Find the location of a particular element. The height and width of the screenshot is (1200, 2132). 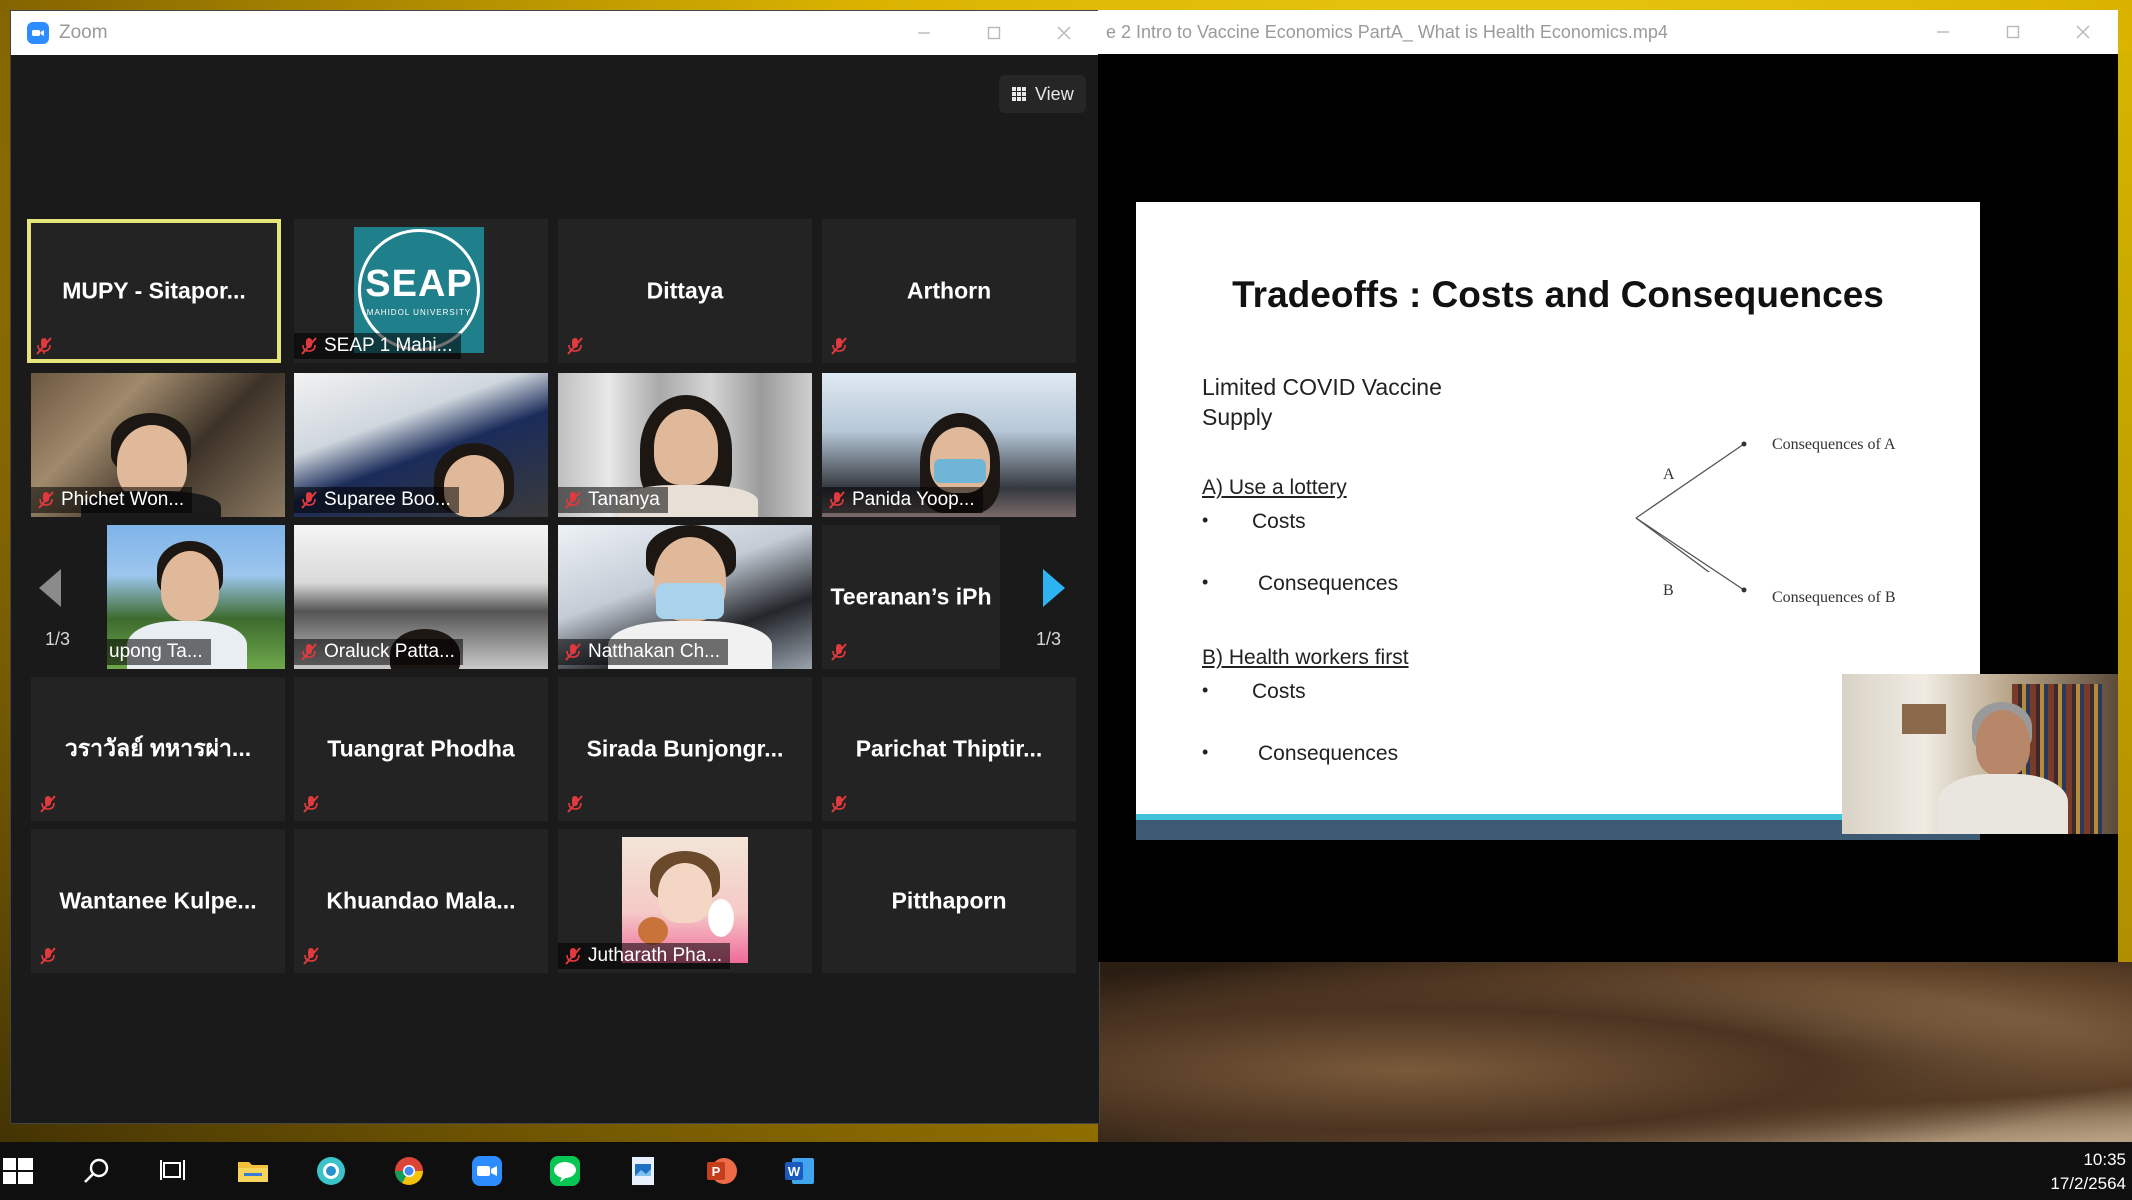

svg-text: W is located at coordinates (794, 1171).